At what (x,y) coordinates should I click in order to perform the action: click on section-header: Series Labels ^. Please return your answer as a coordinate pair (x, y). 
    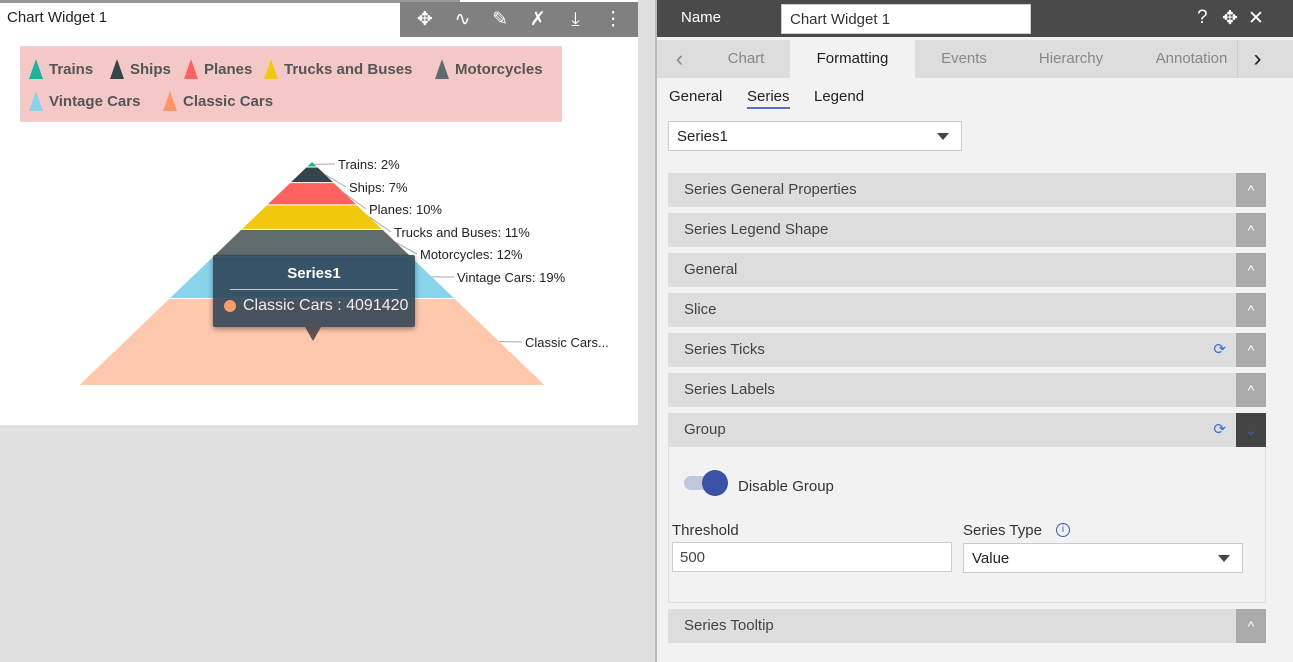
    Looking at the image, I should click on (967, 390).